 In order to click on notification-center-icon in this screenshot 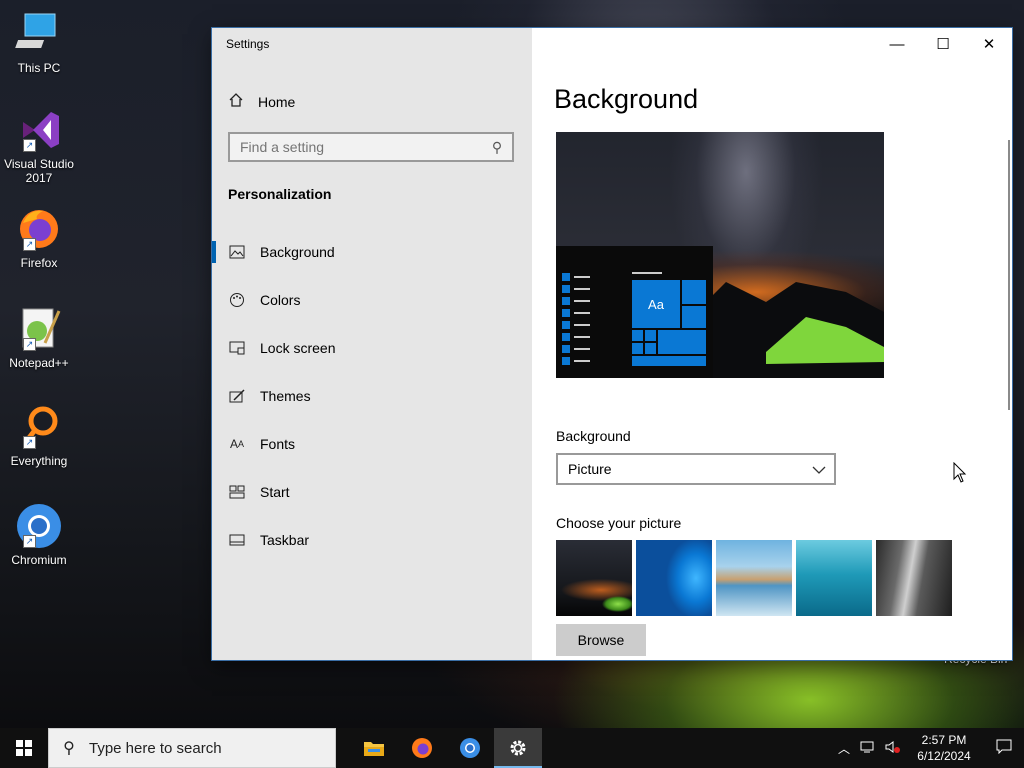, I will do `click(1004, 748)`.